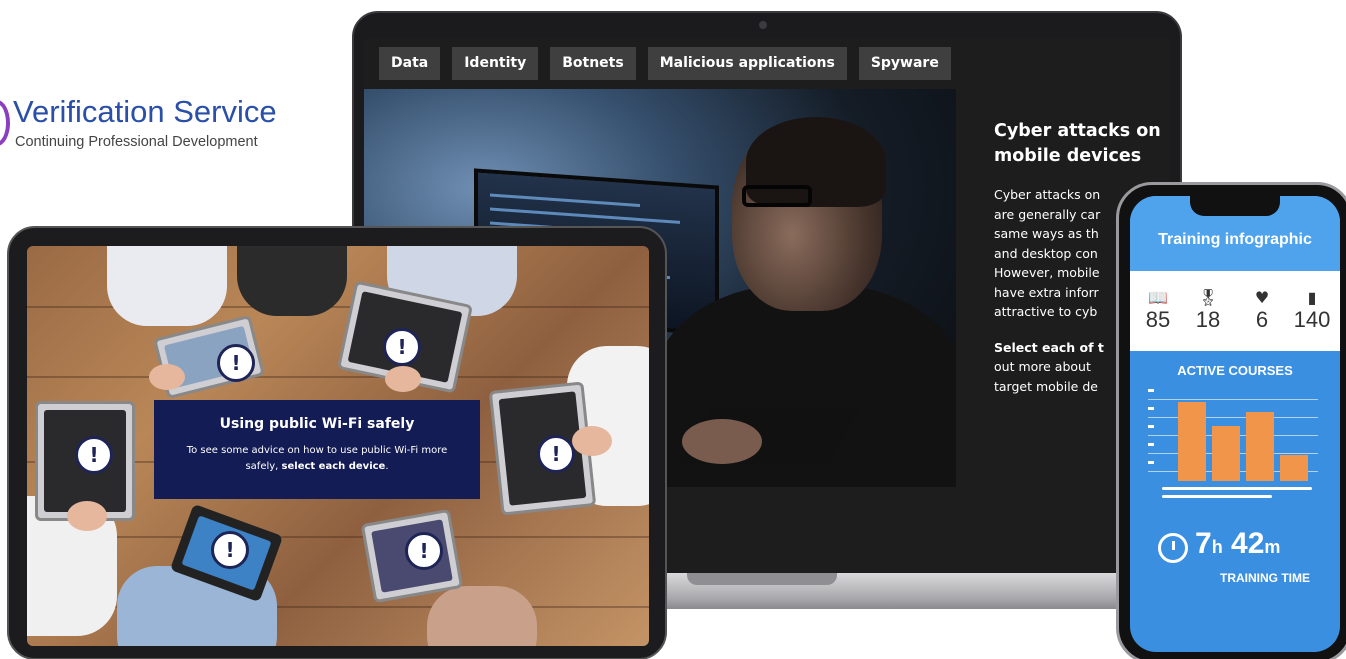 This screenshot has width=1346, height=659. I want to click on bar-chart-icon: ▮, so click(1312, 297).